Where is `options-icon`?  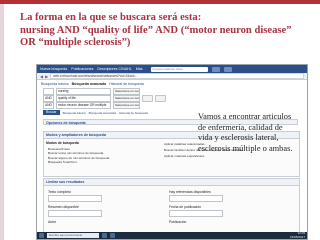
options-icon is located at coordinates (227, 69).